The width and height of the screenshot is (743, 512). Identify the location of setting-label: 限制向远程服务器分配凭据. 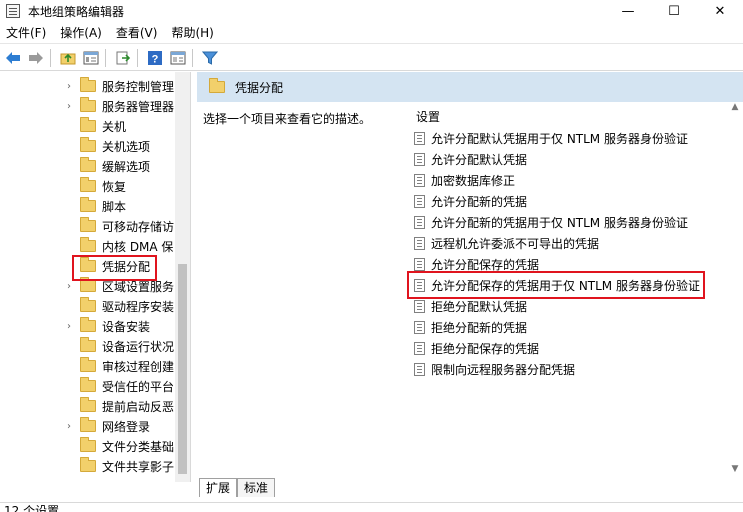
(503, 369).